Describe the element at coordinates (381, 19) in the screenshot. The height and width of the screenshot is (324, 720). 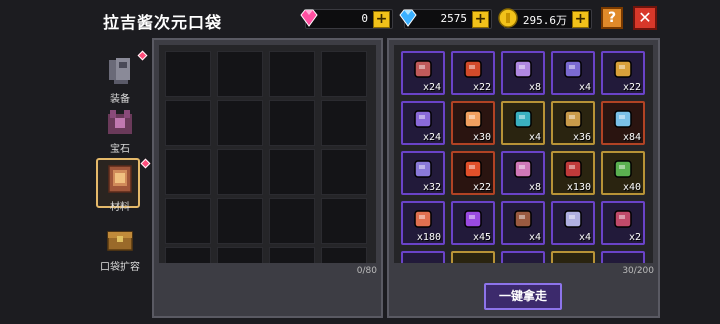
I see `add-pink-gem-button: +` at that location.